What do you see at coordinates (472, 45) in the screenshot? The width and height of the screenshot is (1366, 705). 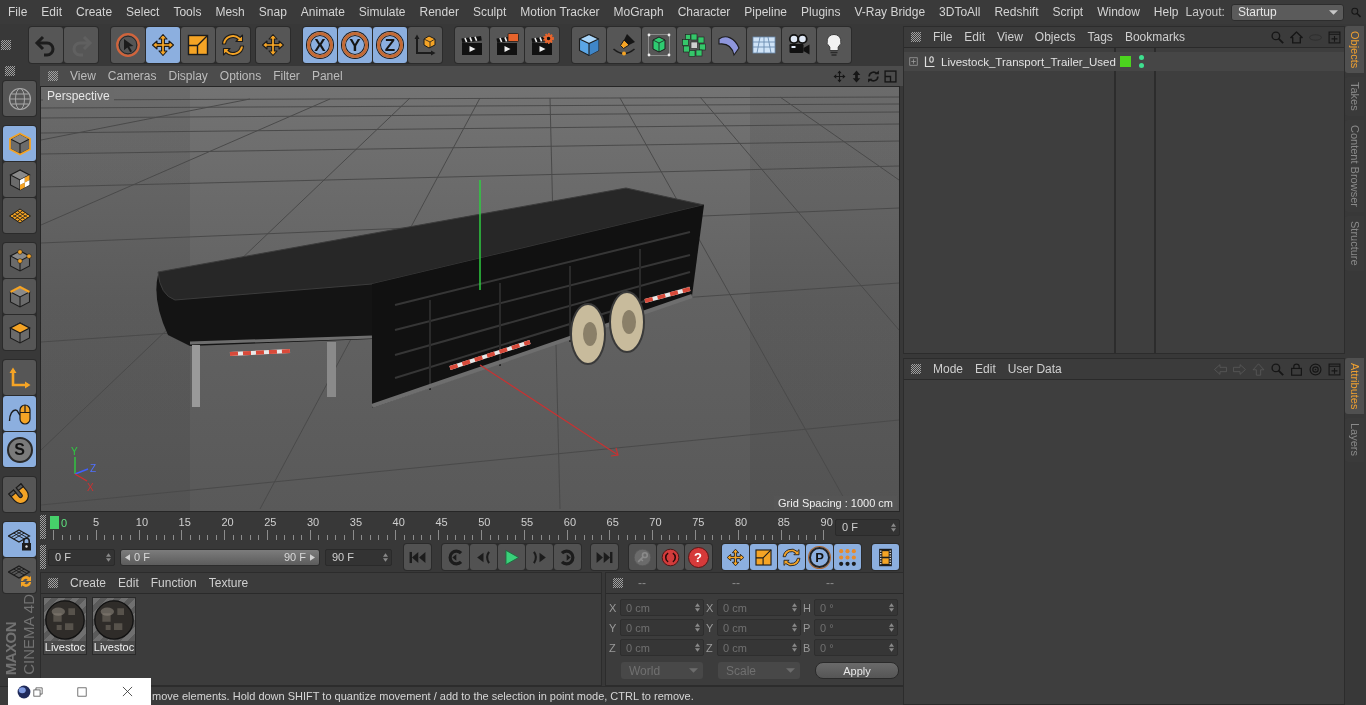 I see `render-view-button` at bounding box center [472, 45].